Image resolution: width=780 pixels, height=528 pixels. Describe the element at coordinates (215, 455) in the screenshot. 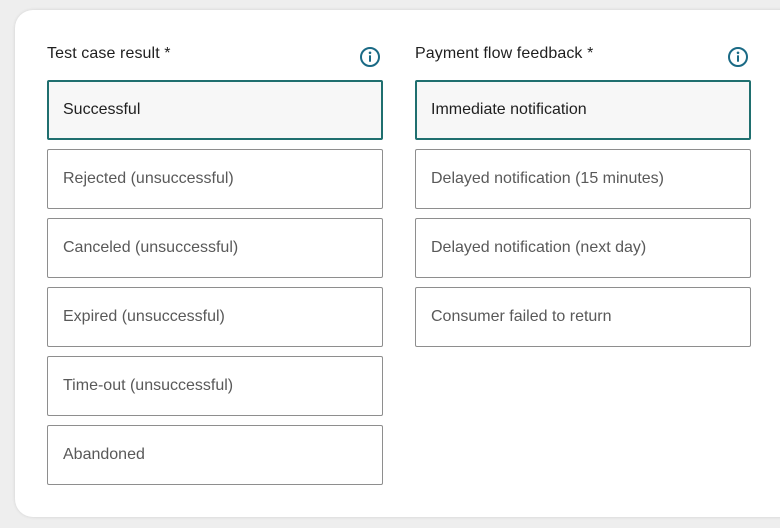

I see `option-abandoned: Abandoned` at that location.